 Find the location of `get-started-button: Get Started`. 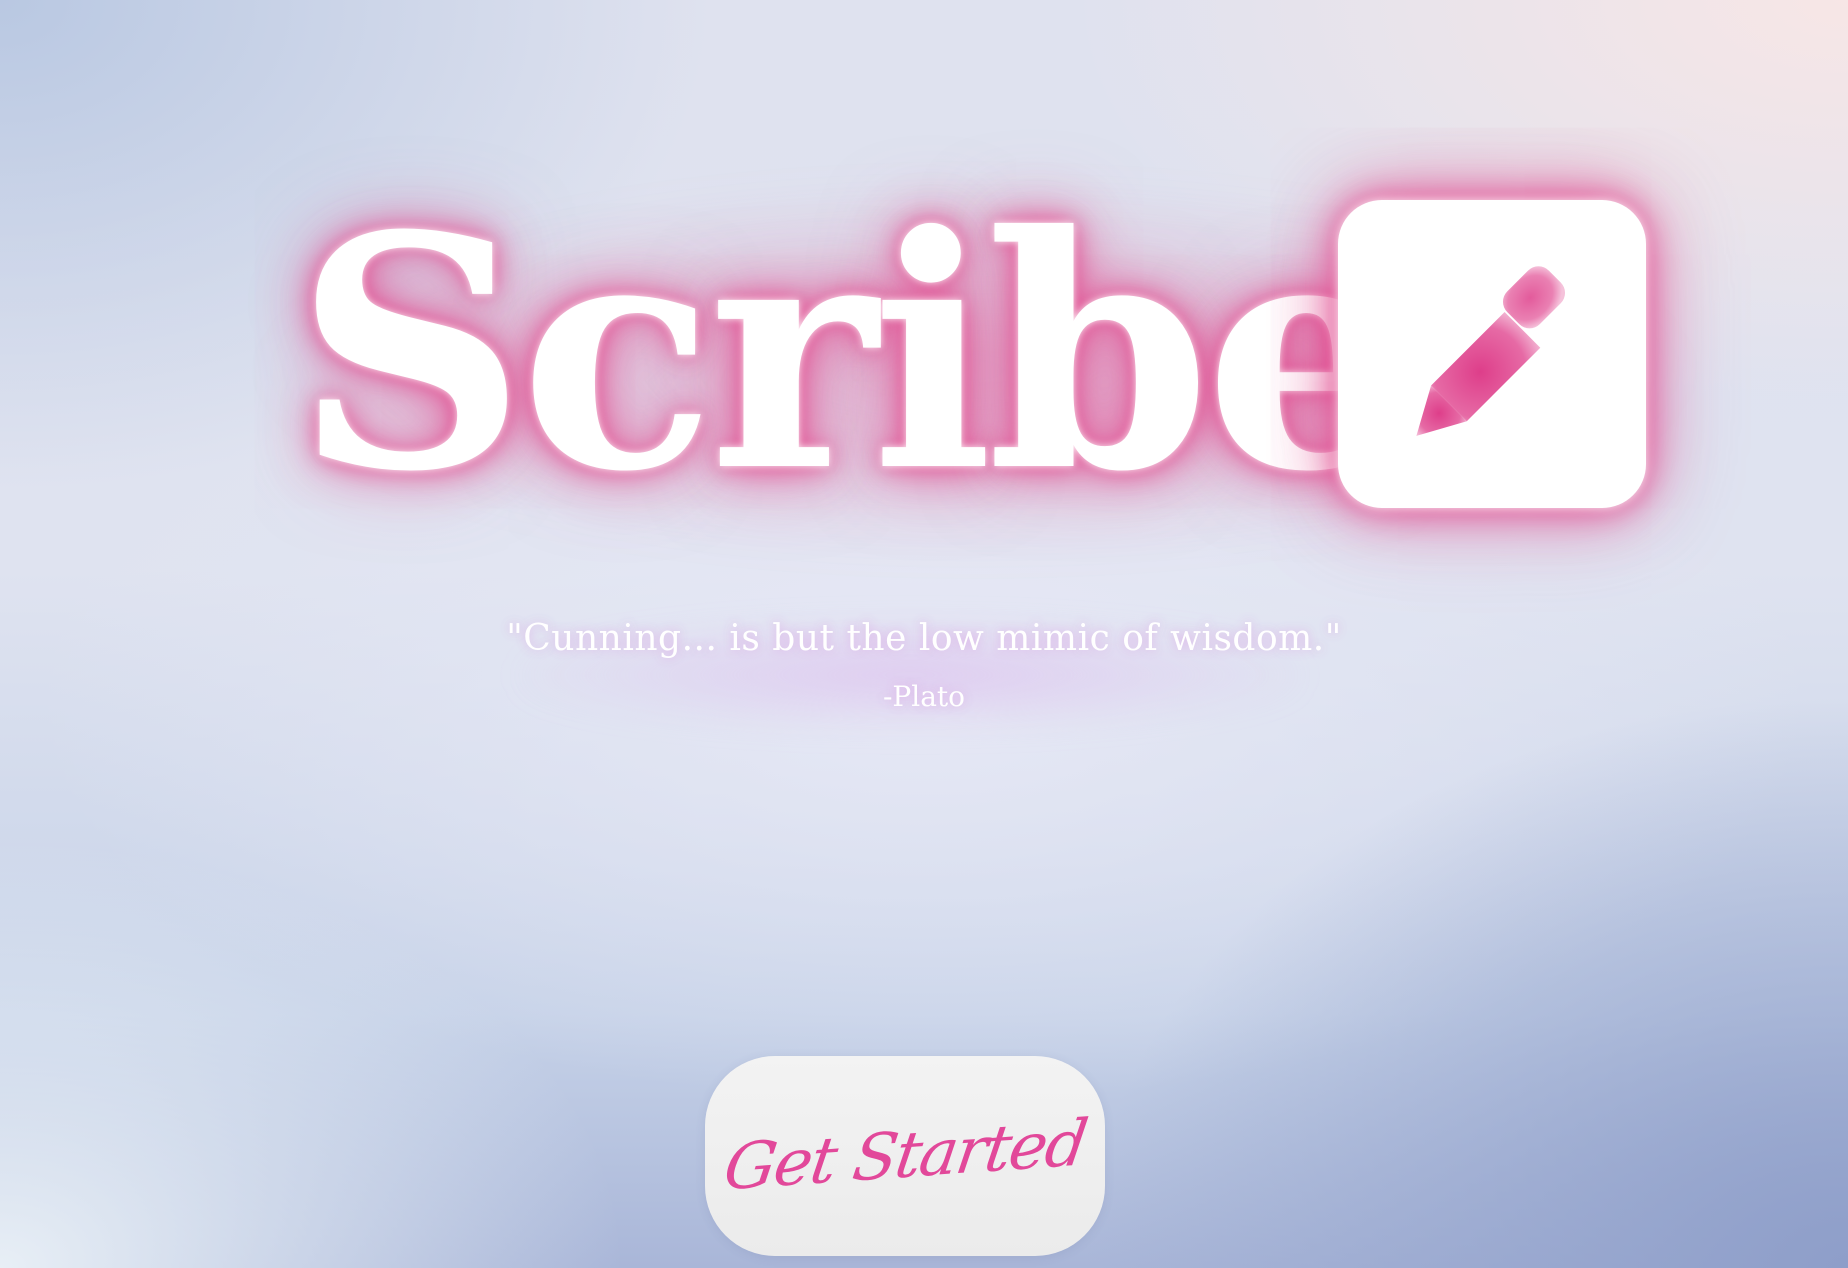

get-started-button: Get Started is located at coordinates (905, 1156).